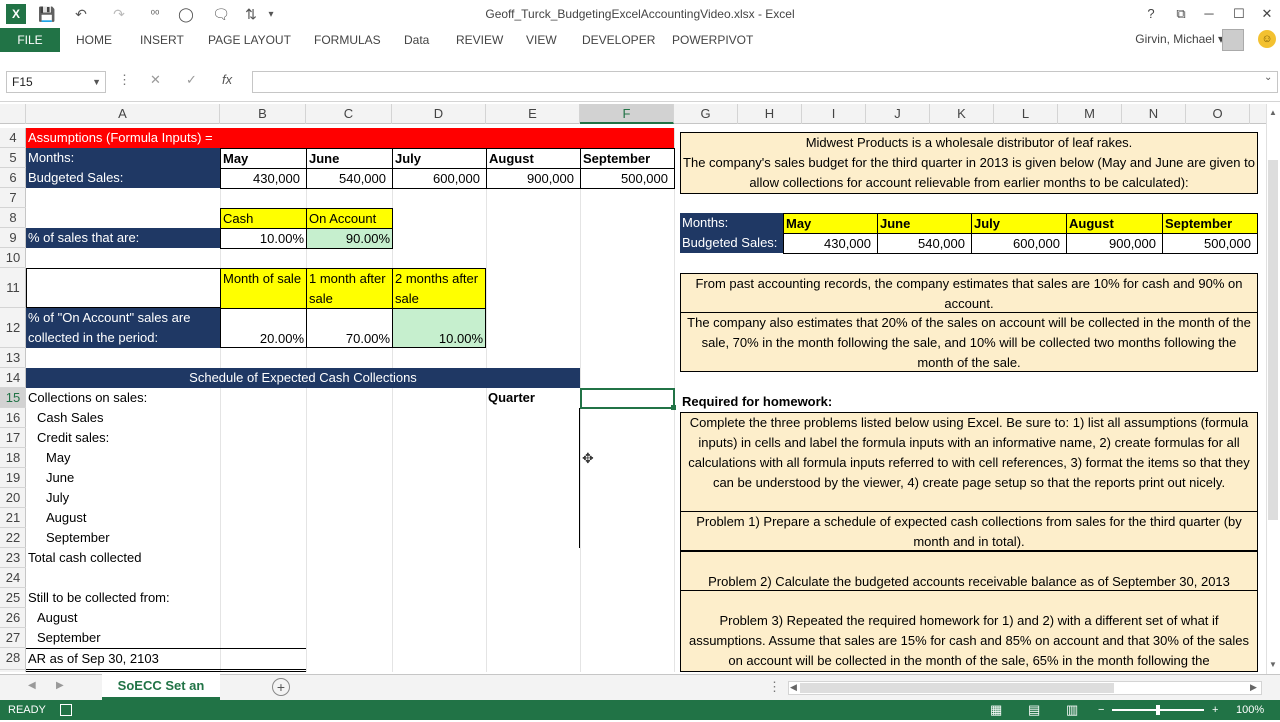 This screenshot has width=1280, height=722. What do you see at coordinates (732, 243) in the screenshot?
I see `info-sales-label: Budgeted Sales:` at bounding box center [732, 243].